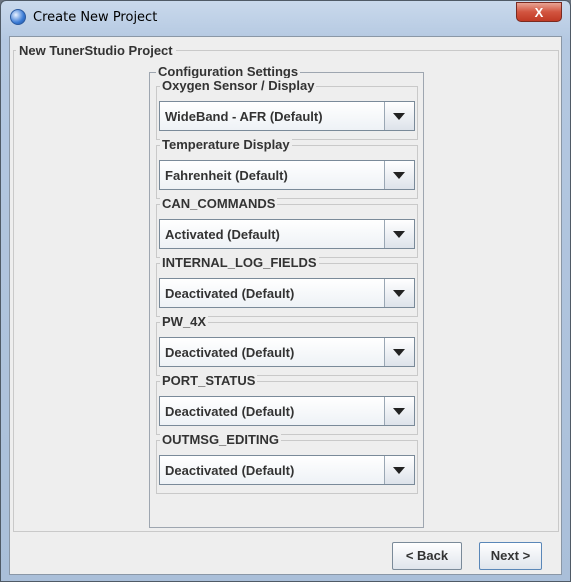 This screenshot has width=571, height=582. I want to click on group-label: OUTMSG_EDITING, so click(221, 439).